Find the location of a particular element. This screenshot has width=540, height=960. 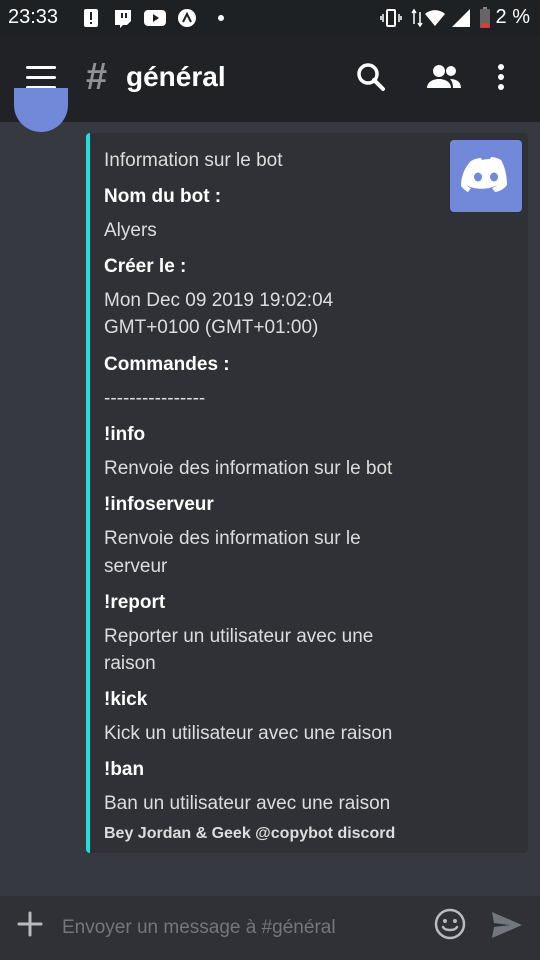

emoji-icon is located at coordinates (450, 924).